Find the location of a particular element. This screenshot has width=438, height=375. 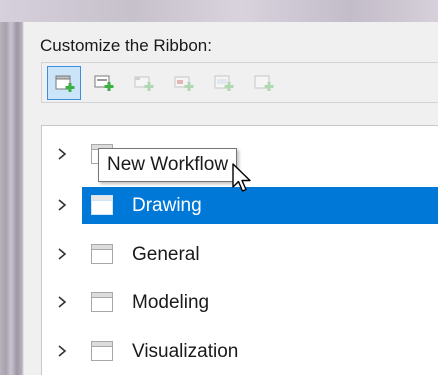

tree-item-label: Visualization is located at coordinates (185, 351).